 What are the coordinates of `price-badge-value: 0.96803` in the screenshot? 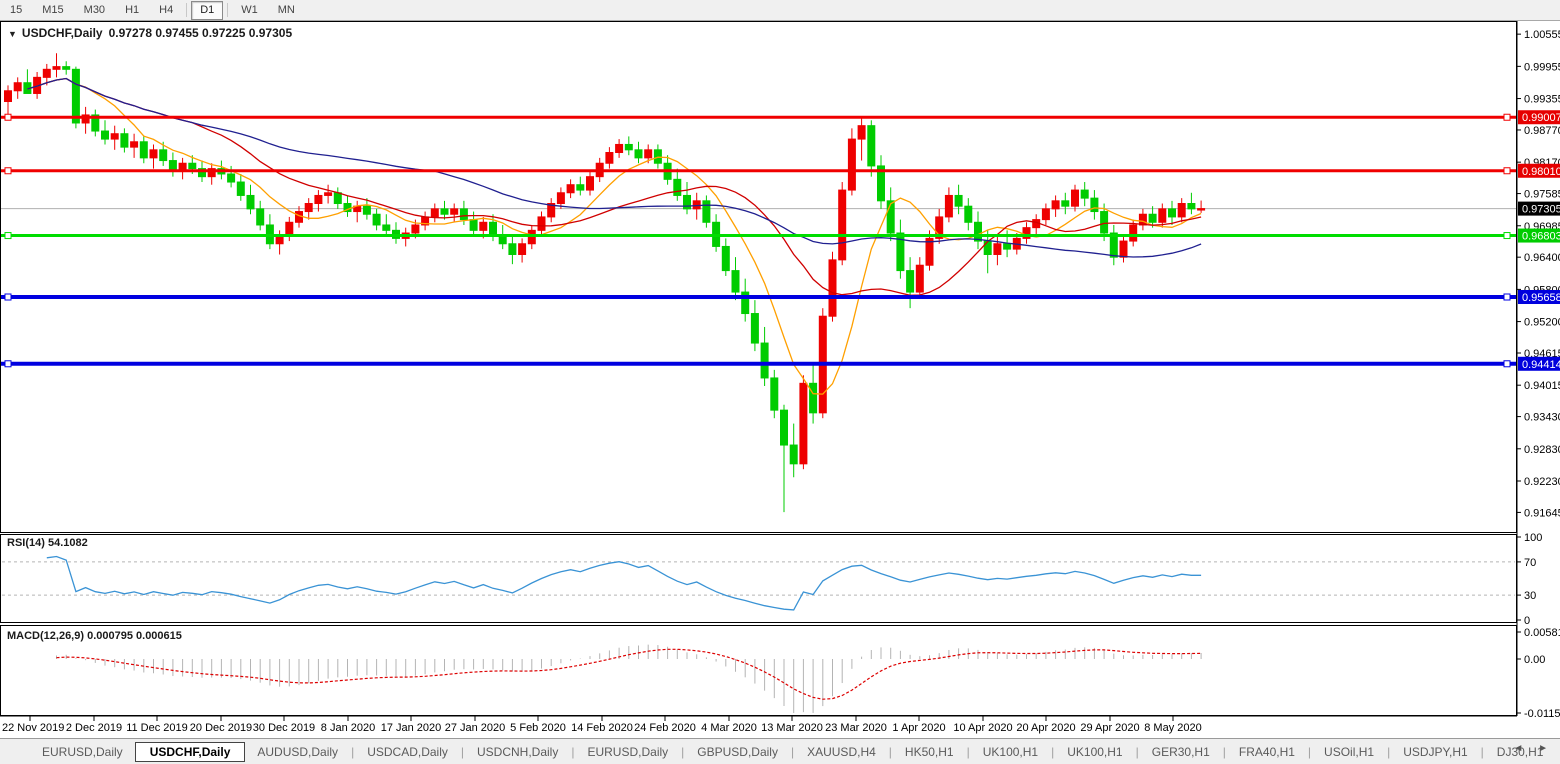 It's located at (1541, 237).